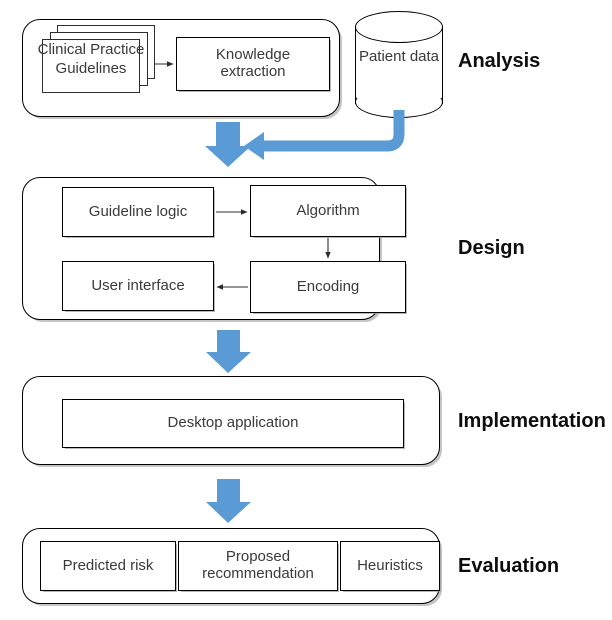 This screenshot has width=612, height=620. Describe the element at coordinates (499, 61) in the screenshot. I see `stage-title-analysis: Analysis` at that location.